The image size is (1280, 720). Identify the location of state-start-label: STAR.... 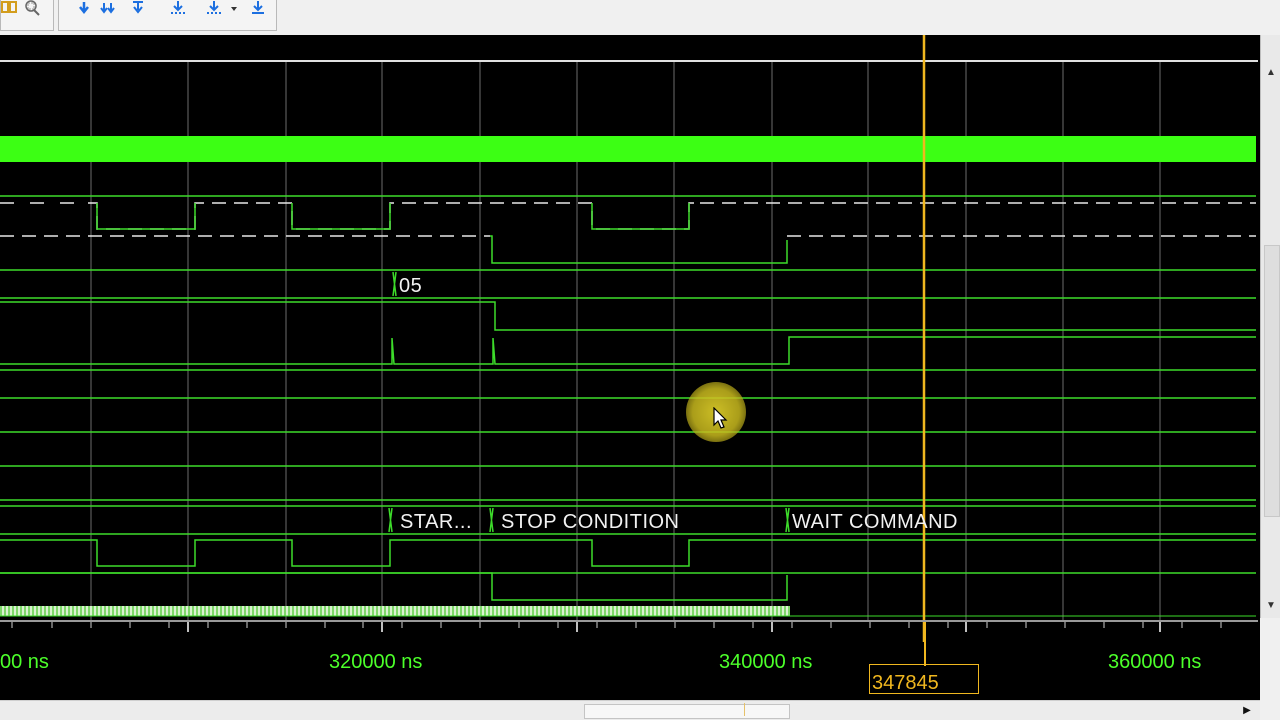
(436, 522).